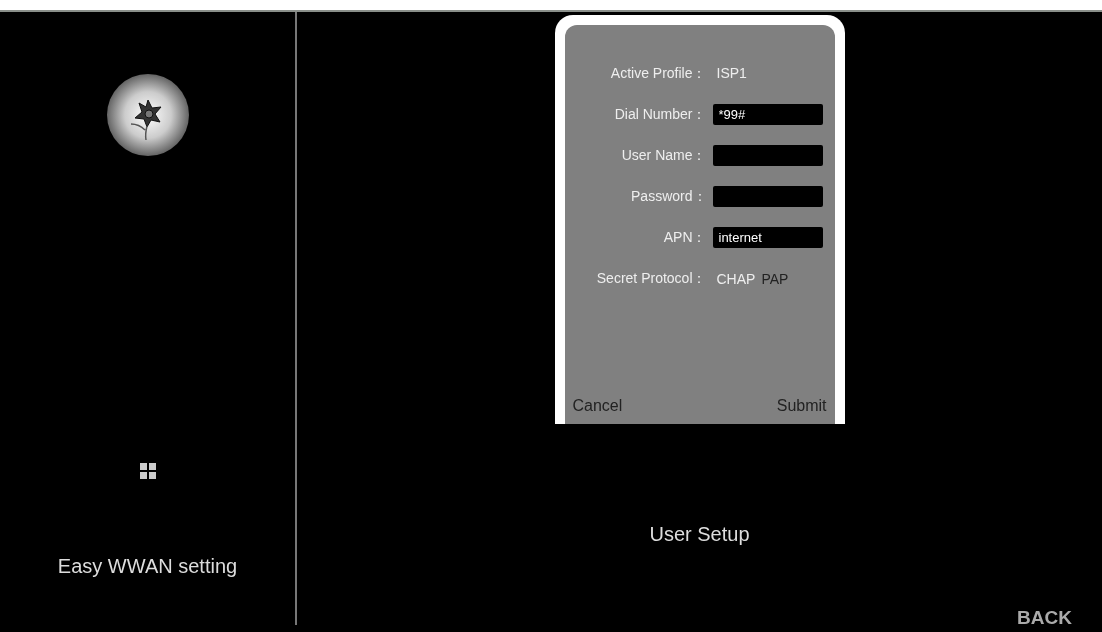 The image size is (1102, 632). What do you see at coordinates (1044, 617) in the screenshot?
I see `back-button: BACK` at bounding box center [1044, 617].